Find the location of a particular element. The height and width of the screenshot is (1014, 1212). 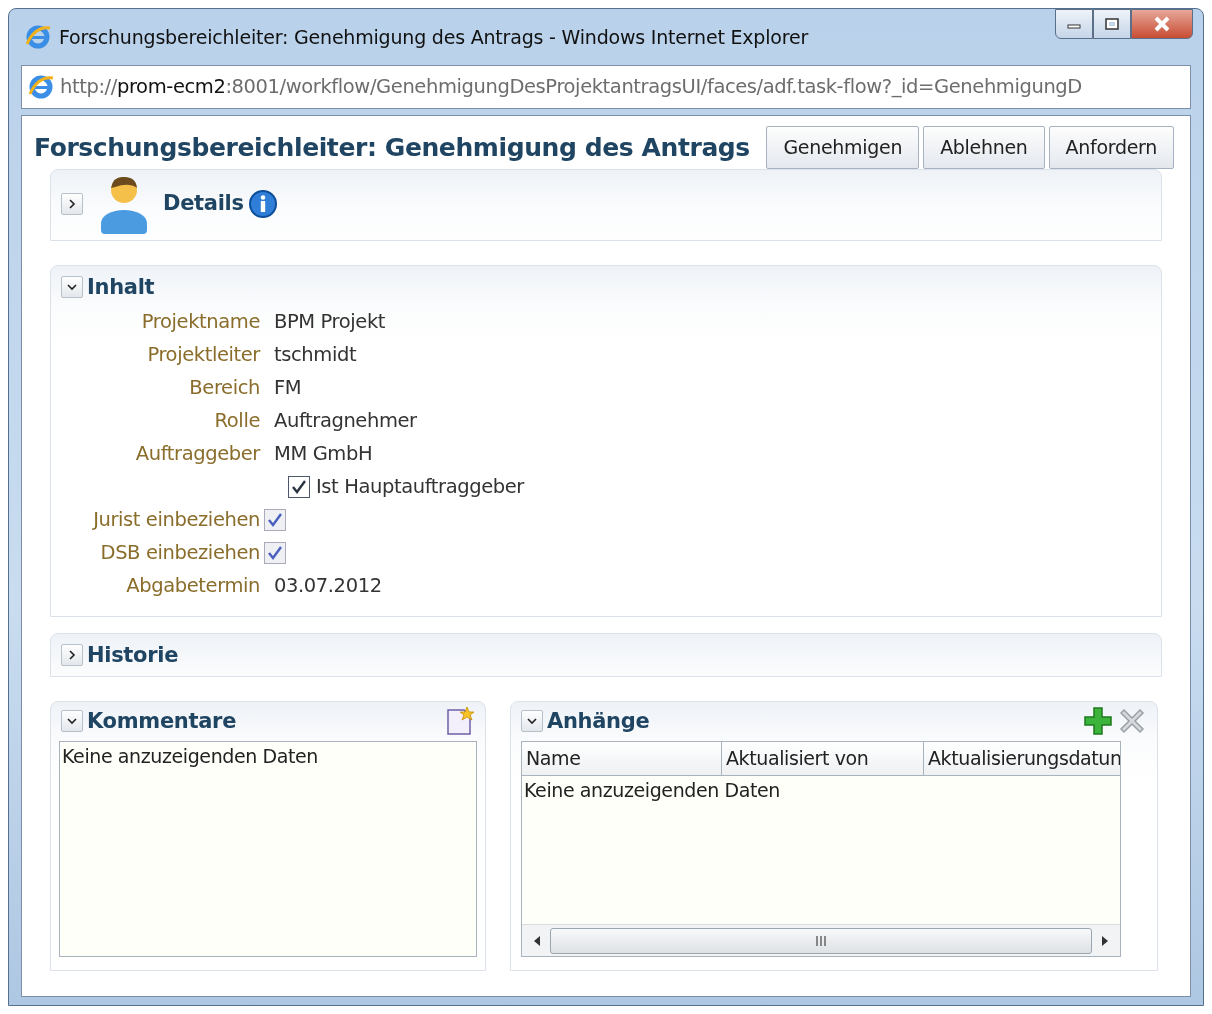

field-value: MM GmbH is located at coordinates (323, 453).